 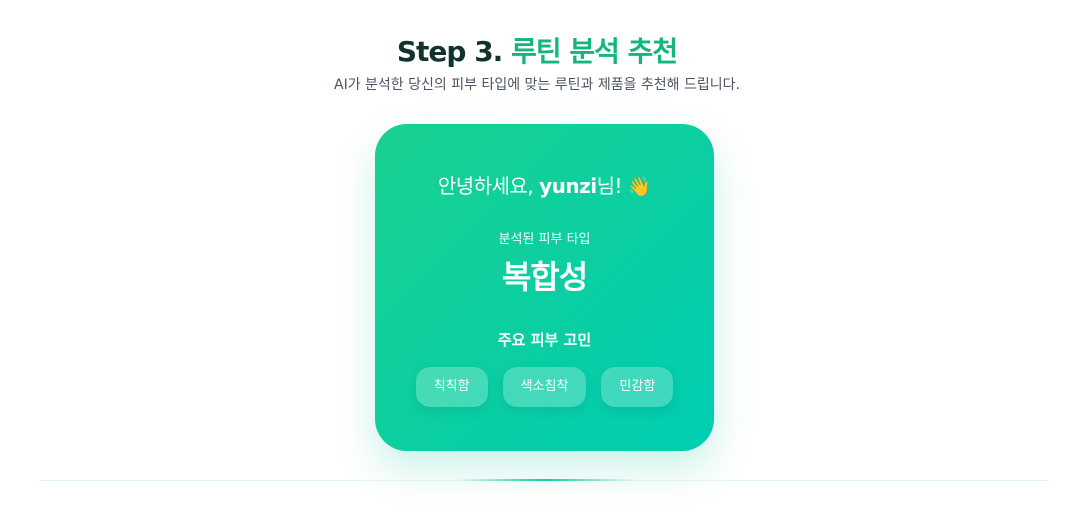 I want to click on concern-chip-dullness: 칙칙함, so click(x=451, y=387).